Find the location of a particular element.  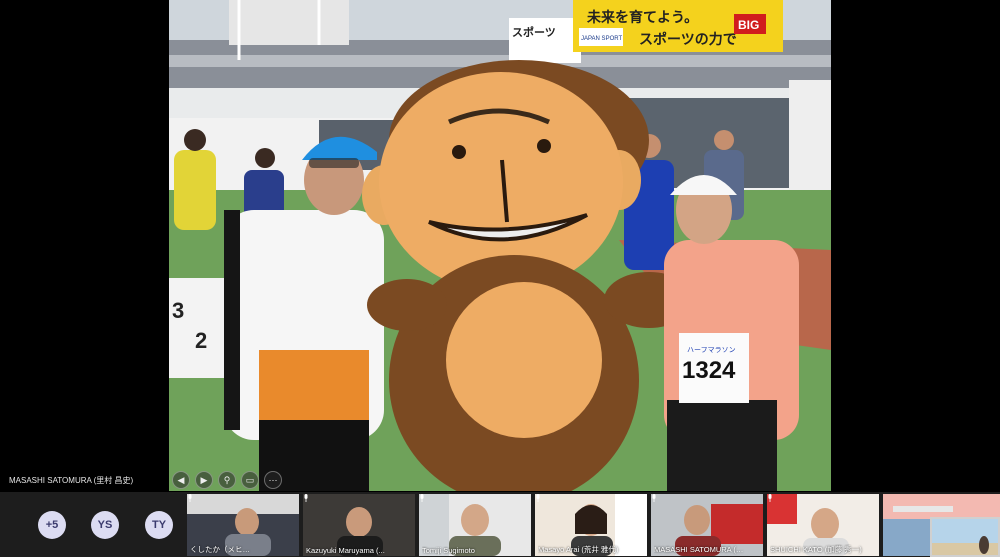

participant-name: SHUICHI KATO (加藤 秀一) is located at coordinates (816, 549).